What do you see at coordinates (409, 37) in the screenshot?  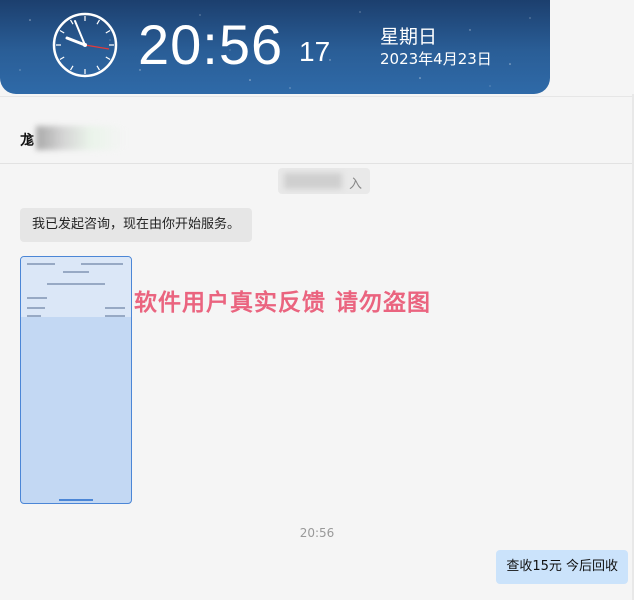 I see `weekday-label: 星期日` at bounding box center [409, 37].